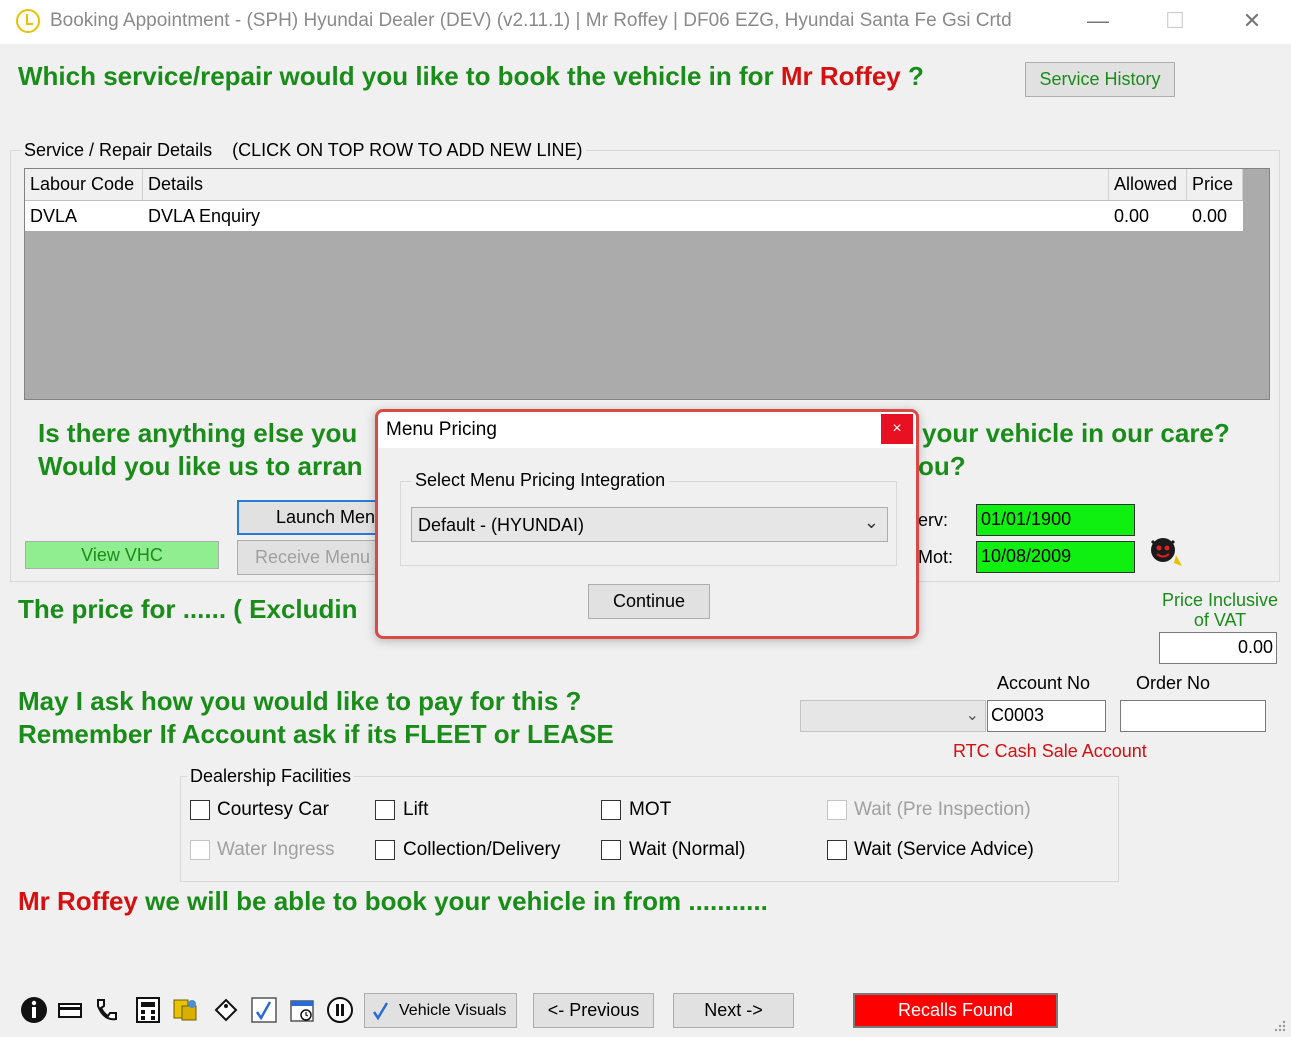  Describe the element at coordinates (611, 810) in the screenshot. I see `mot-checkbox` at that location.